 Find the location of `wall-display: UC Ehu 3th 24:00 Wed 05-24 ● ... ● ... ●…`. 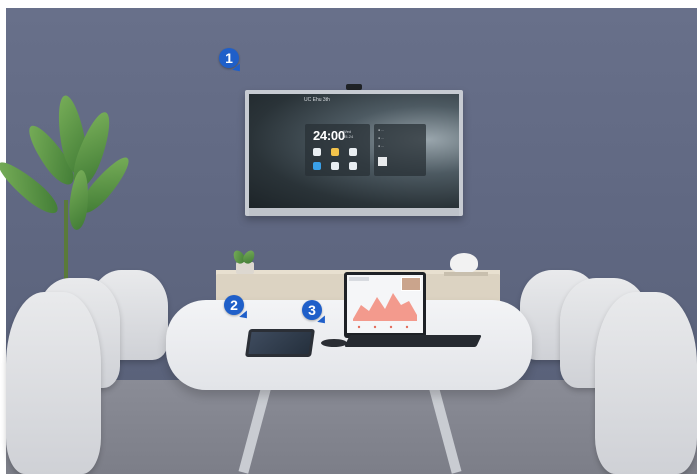

wall-display: UC Ehu 3th 24:00 Wed 05-24 ● ... ● ... ●… is located at coordinates (354, 153).